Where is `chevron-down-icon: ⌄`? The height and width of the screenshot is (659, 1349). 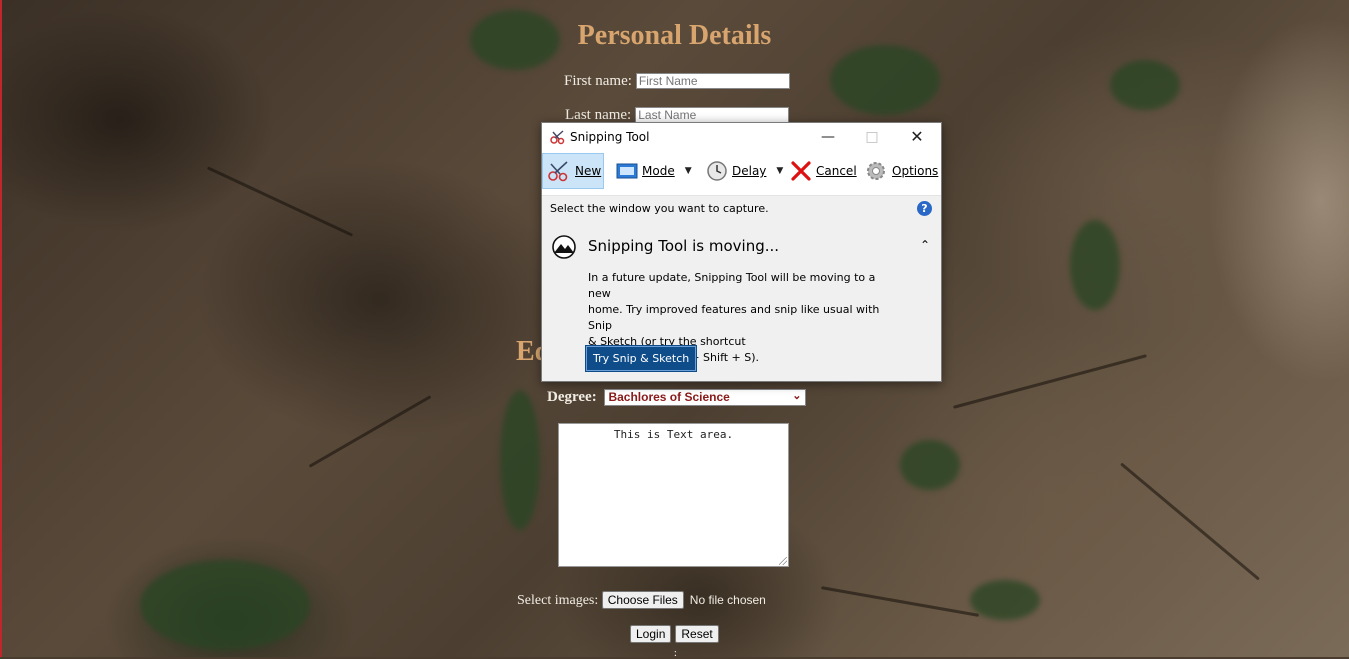 chevron-down-icon: ⌄ is located at coordinates (797, 396).